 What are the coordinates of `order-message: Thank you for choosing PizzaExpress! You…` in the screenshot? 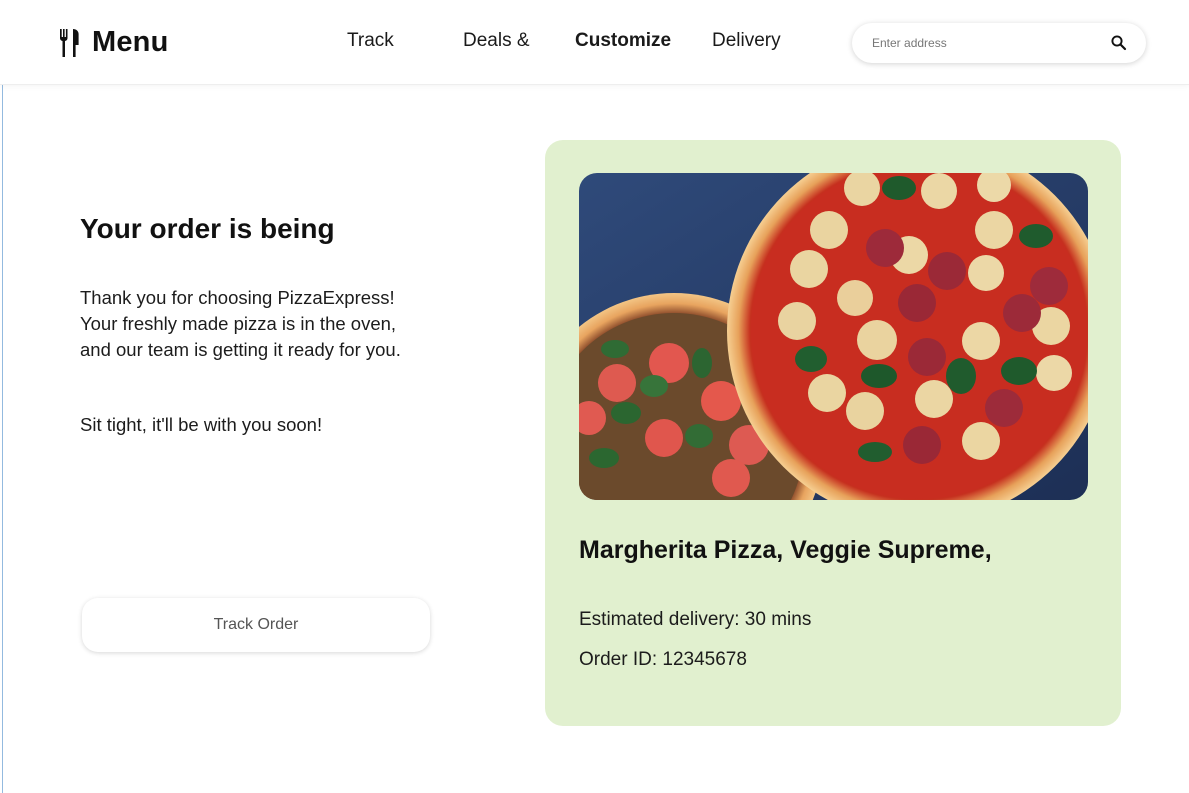 It's located at (270, 324).